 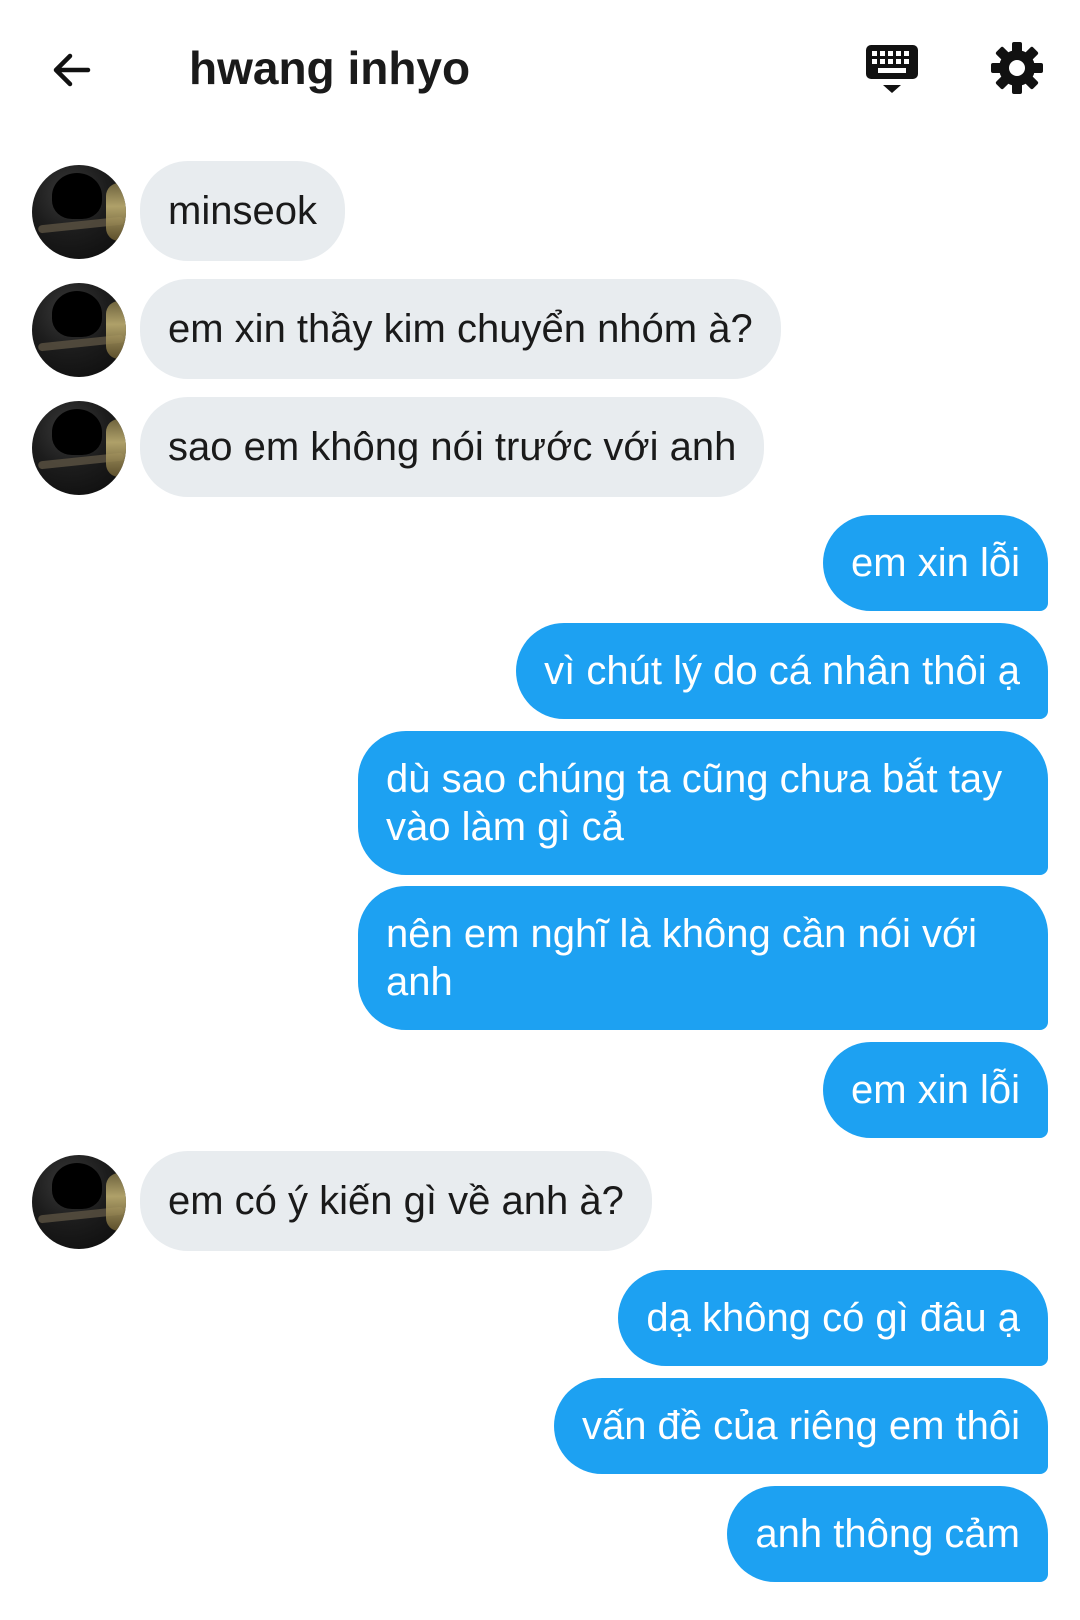 I want to click on settings-button, so click(x=1017, y=68).